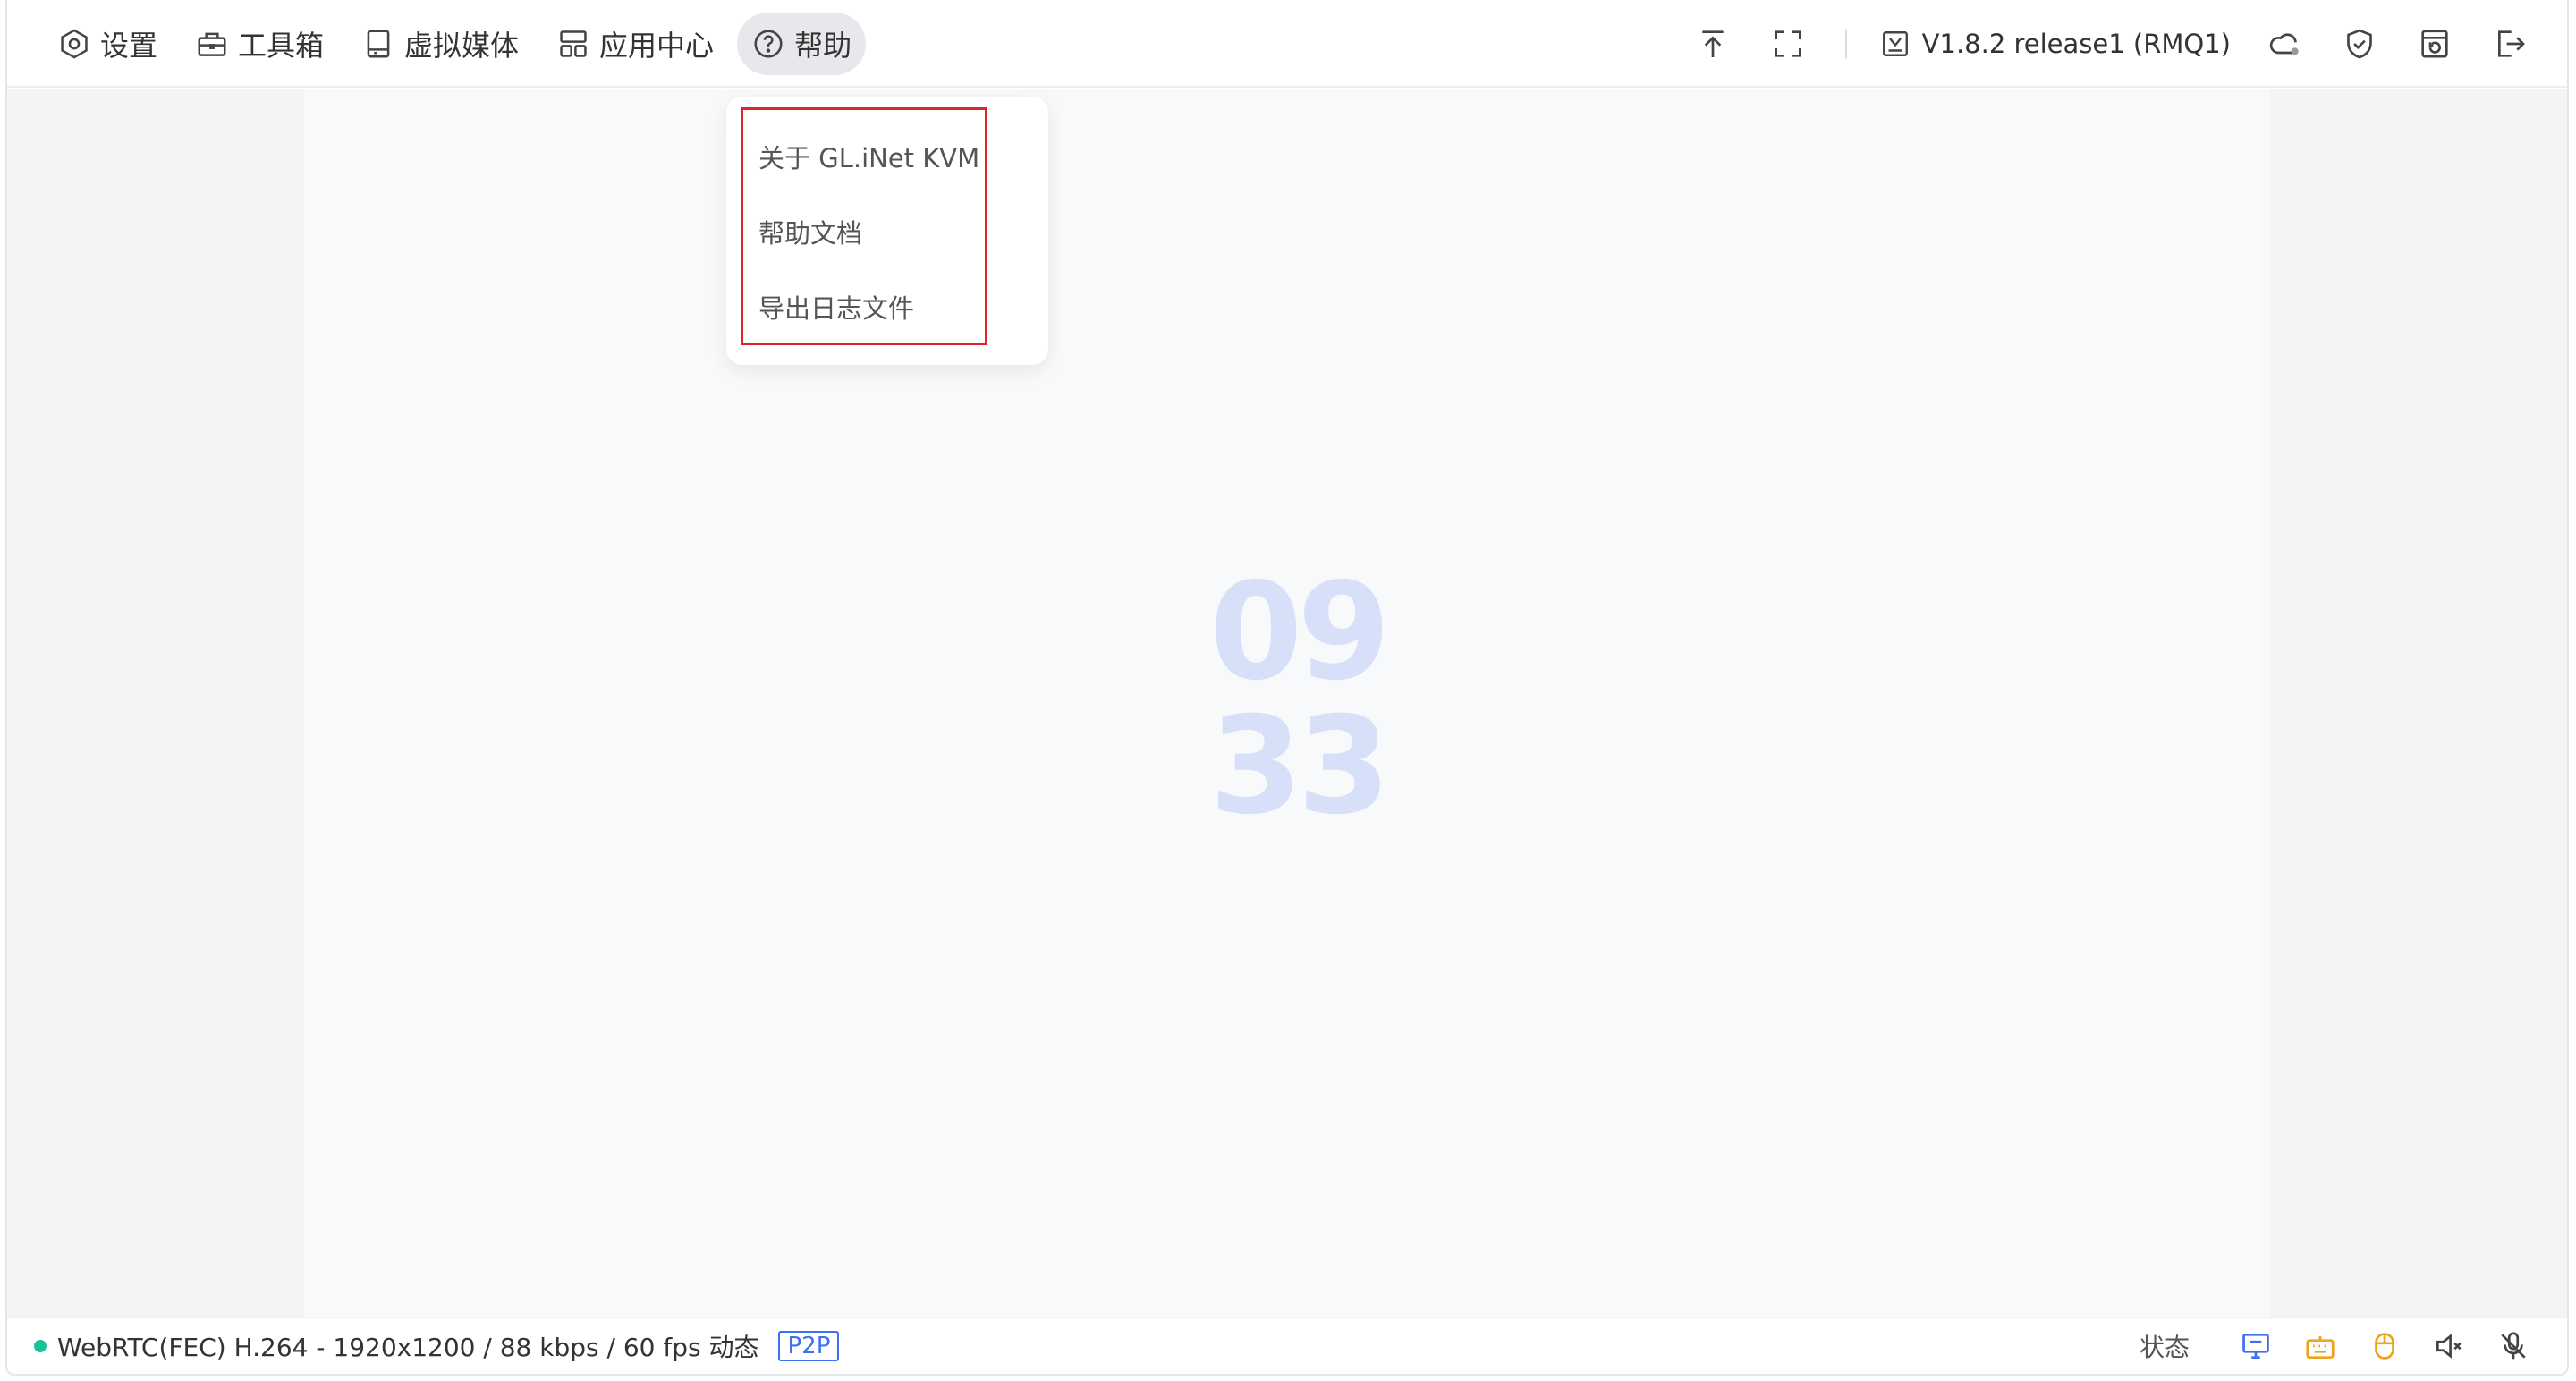  I want to click on shield-icon, so click(2359, 44).